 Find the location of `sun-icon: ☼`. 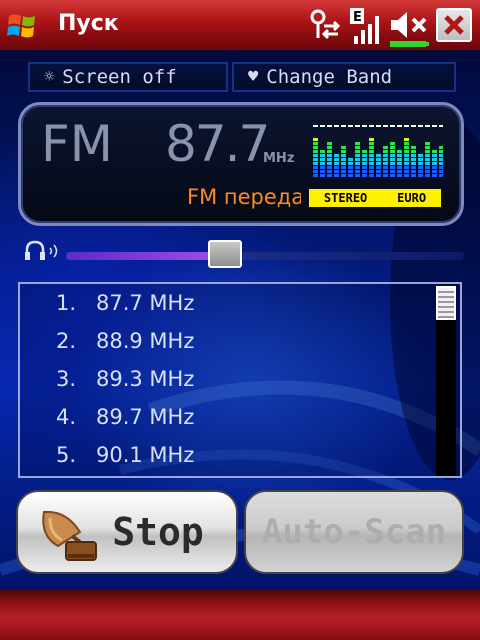

sun-icon: ☼ is located at coordinates (49, 77).